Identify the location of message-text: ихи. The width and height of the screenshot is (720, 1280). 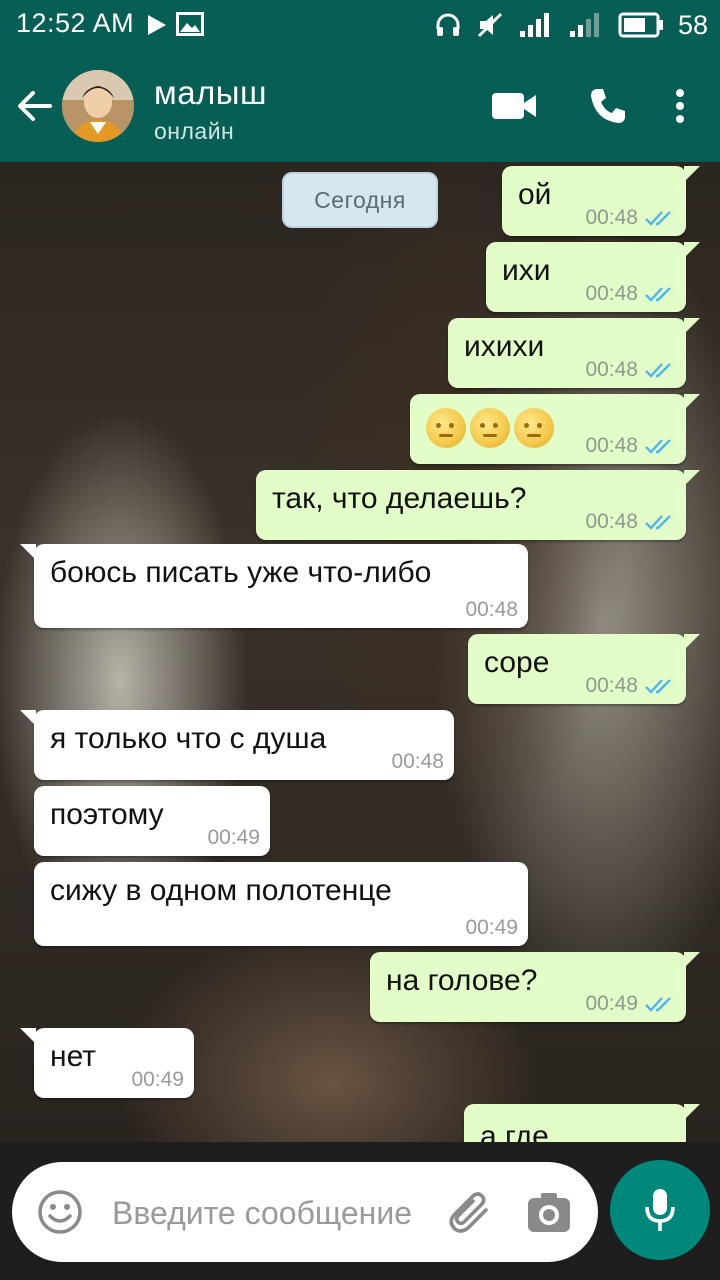
(526, 270).